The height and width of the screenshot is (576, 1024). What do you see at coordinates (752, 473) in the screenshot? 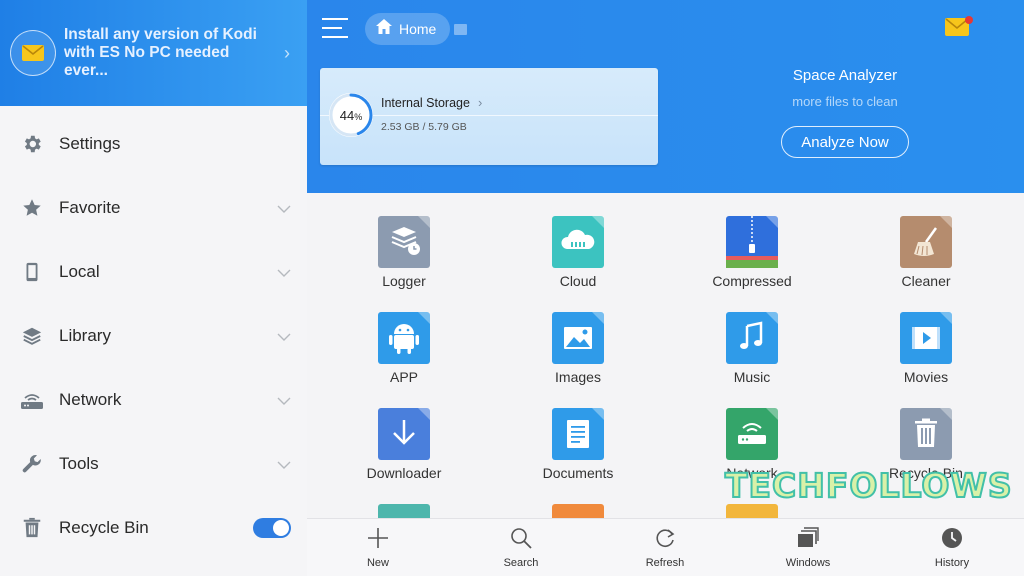
I see `tile-label: Network` at bounding box center [752, 473].